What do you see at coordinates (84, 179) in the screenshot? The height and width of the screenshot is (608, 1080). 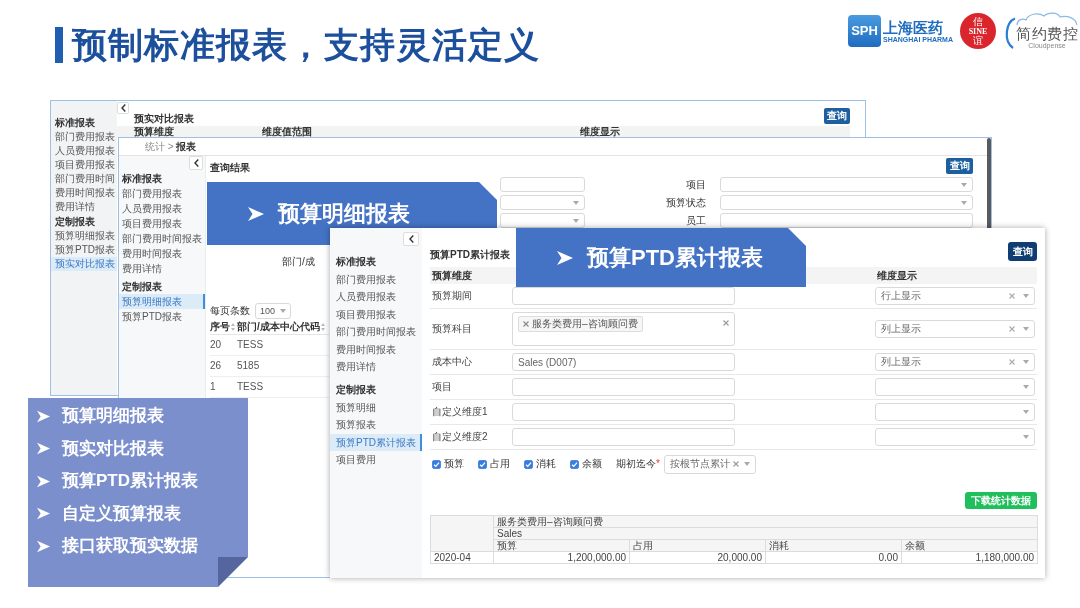 I see `sidebar-item: 部门费用时间` at bounding box center [84, 179].